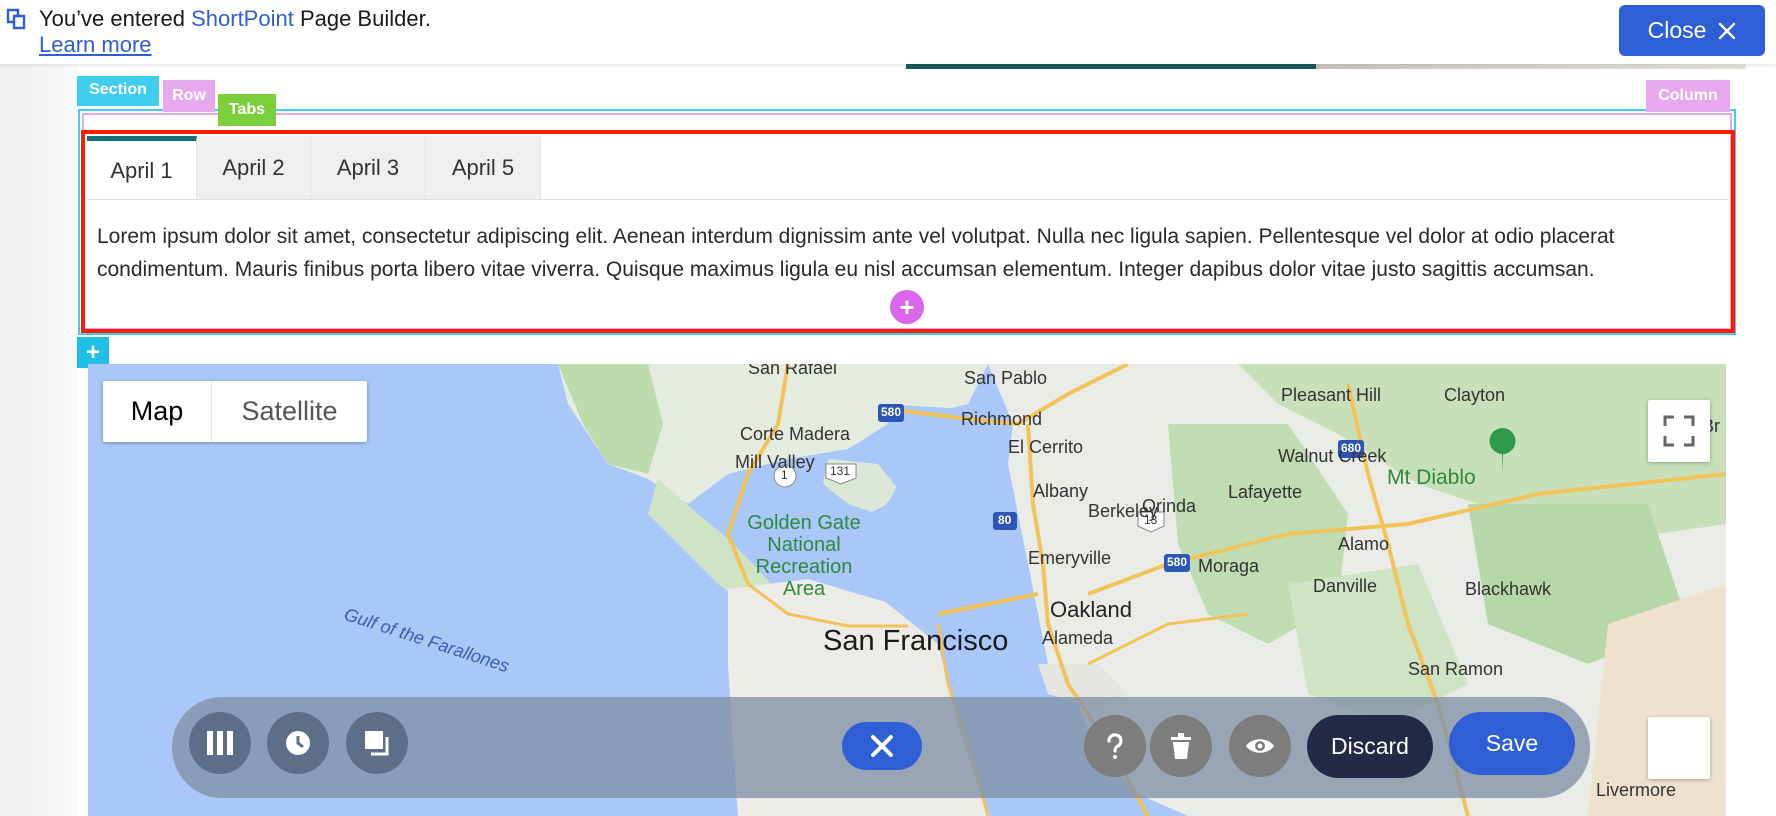 This screenshot has height=816, width=1776. I want to click on row-label: Row, so click(189, 96).